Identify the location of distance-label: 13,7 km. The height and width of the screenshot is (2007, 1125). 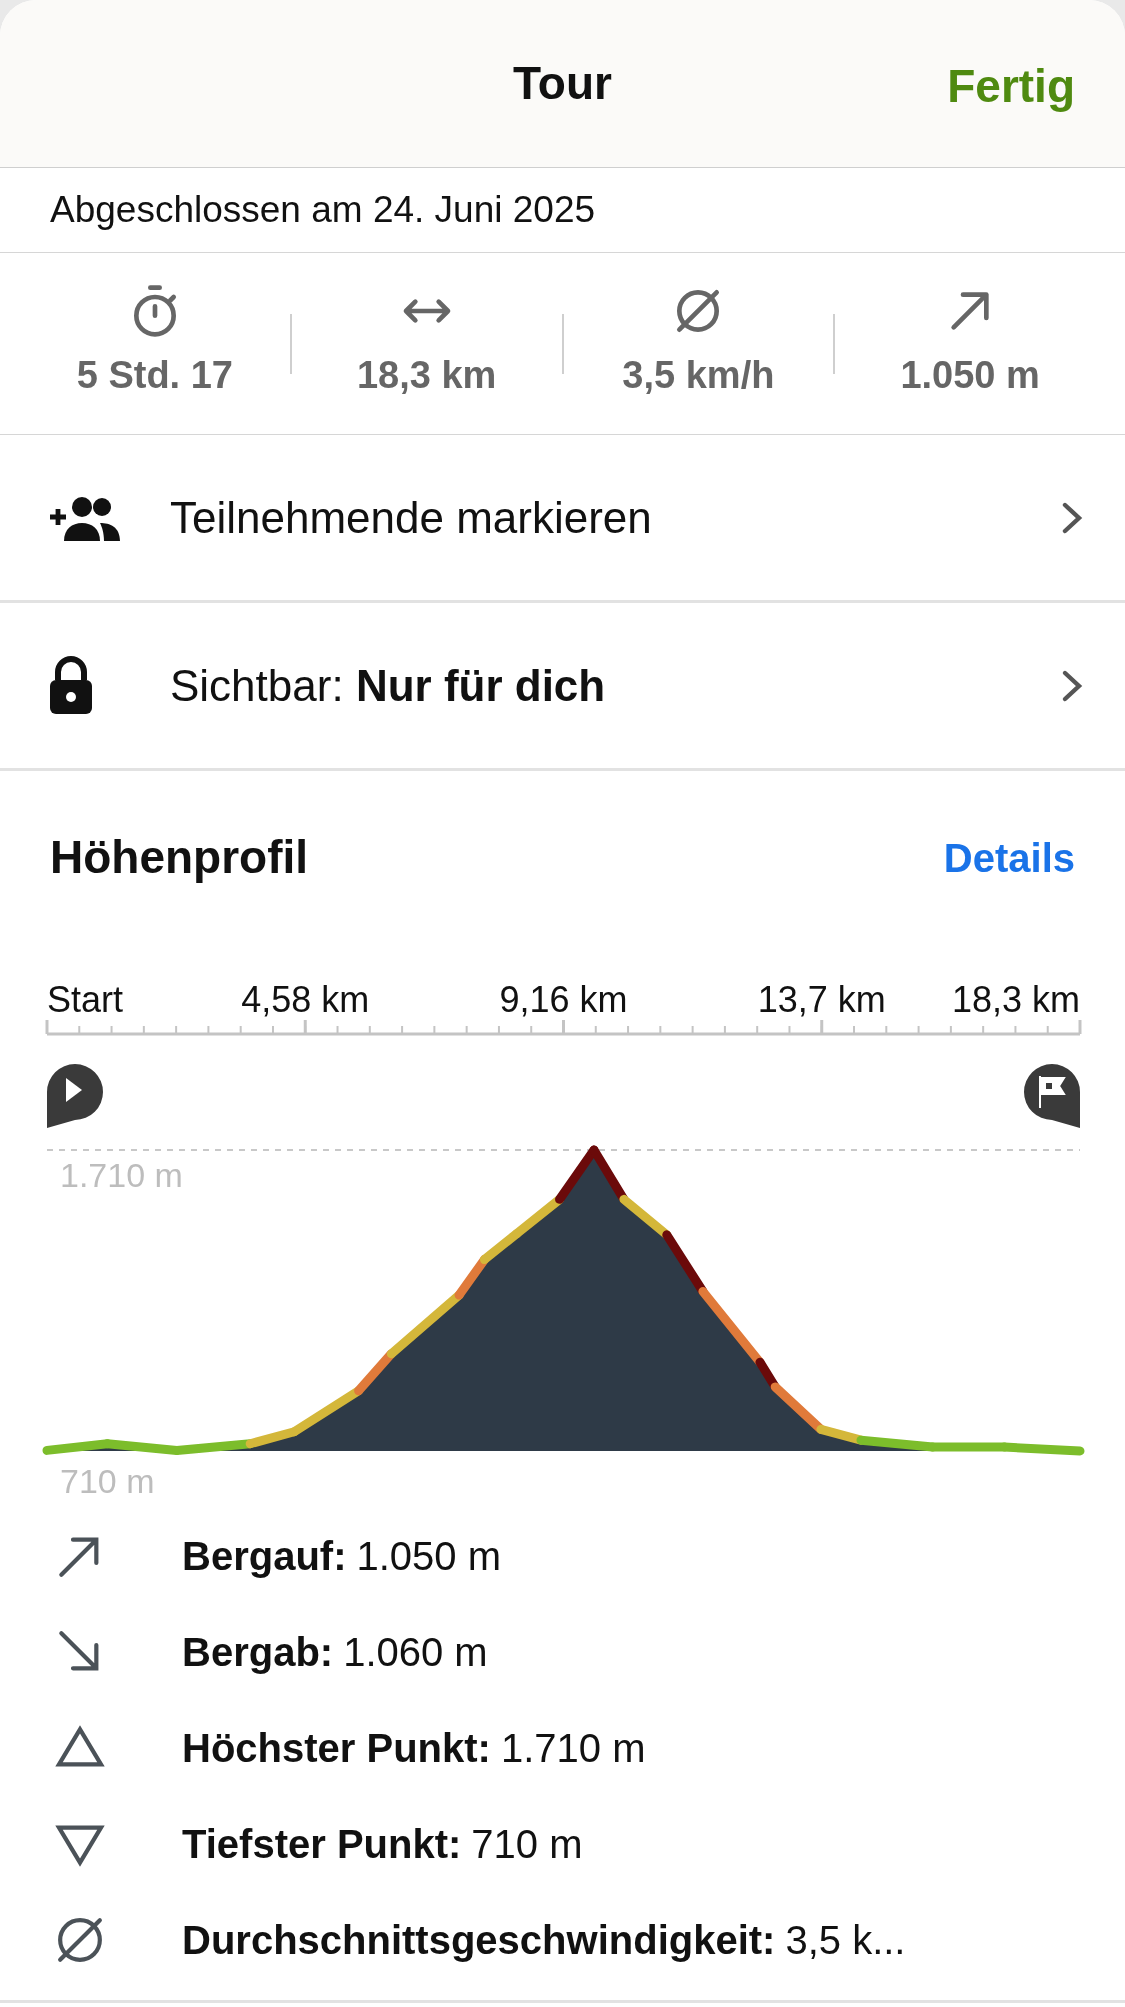
(821, 999).